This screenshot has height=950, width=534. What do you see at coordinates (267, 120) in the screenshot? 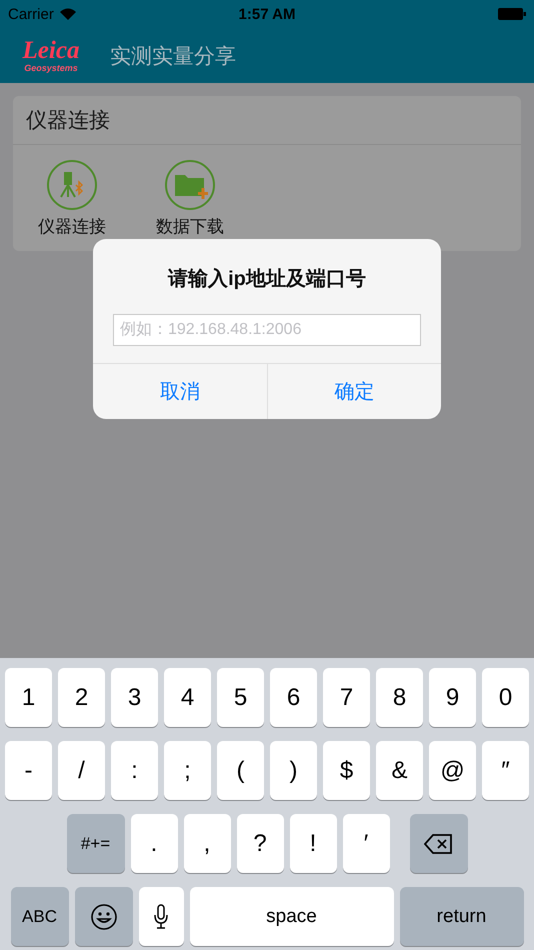
I see `card-title: 仪器连接` at bounding box center [267, 120].